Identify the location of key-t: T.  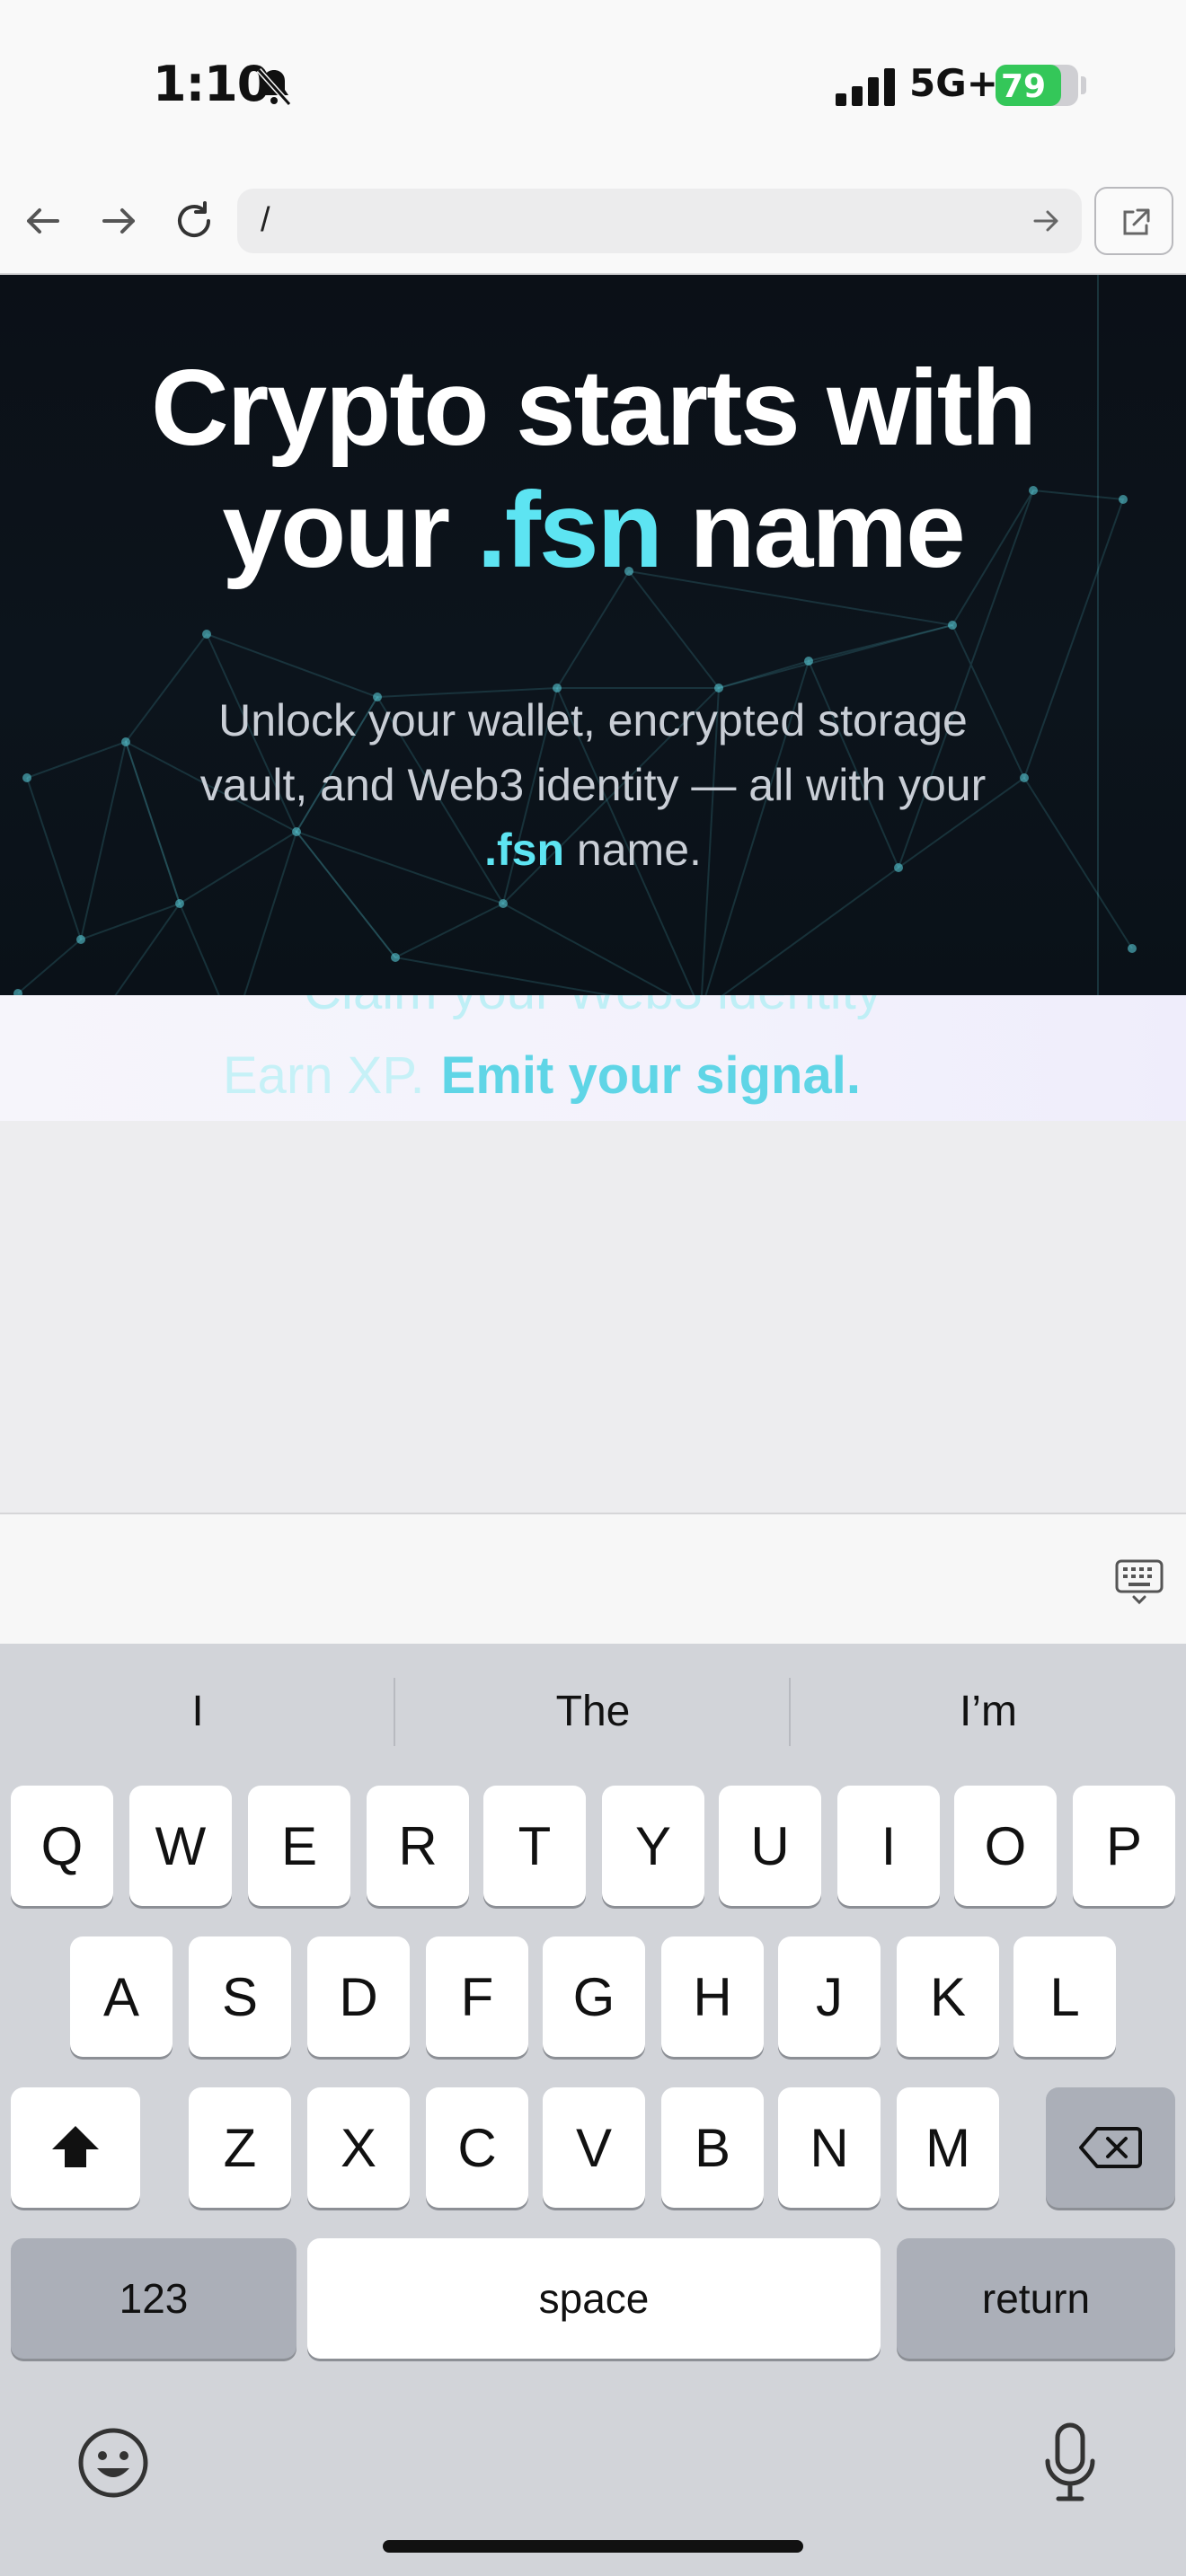
(534, 1846).